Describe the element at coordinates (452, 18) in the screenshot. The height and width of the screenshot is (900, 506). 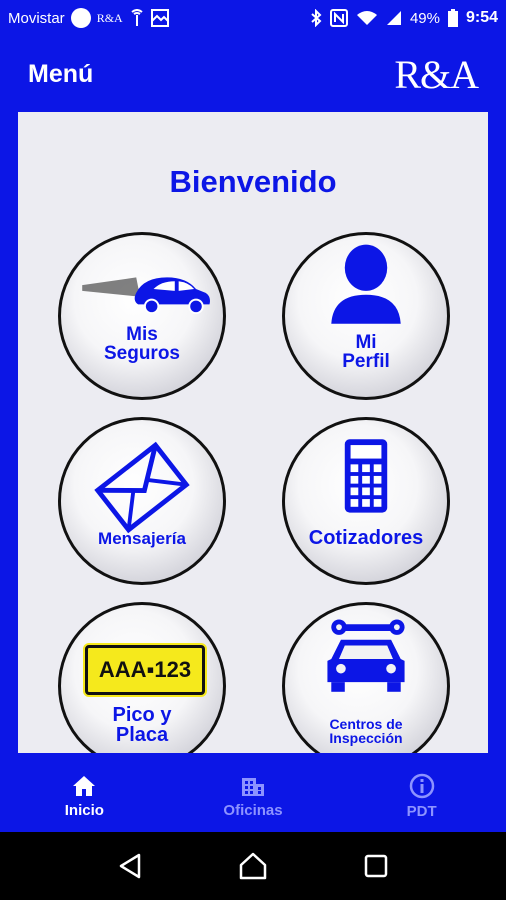
I see `battery-icon` at that location.